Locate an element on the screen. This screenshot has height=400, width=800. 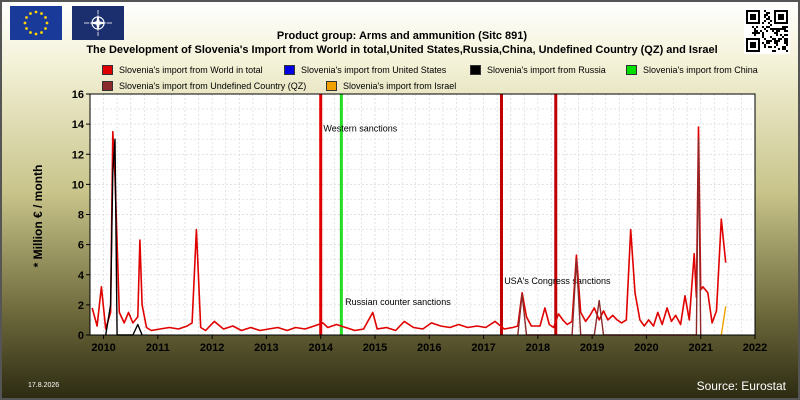
event-annotation: Western sanctions is located at coordinates (360, 129).